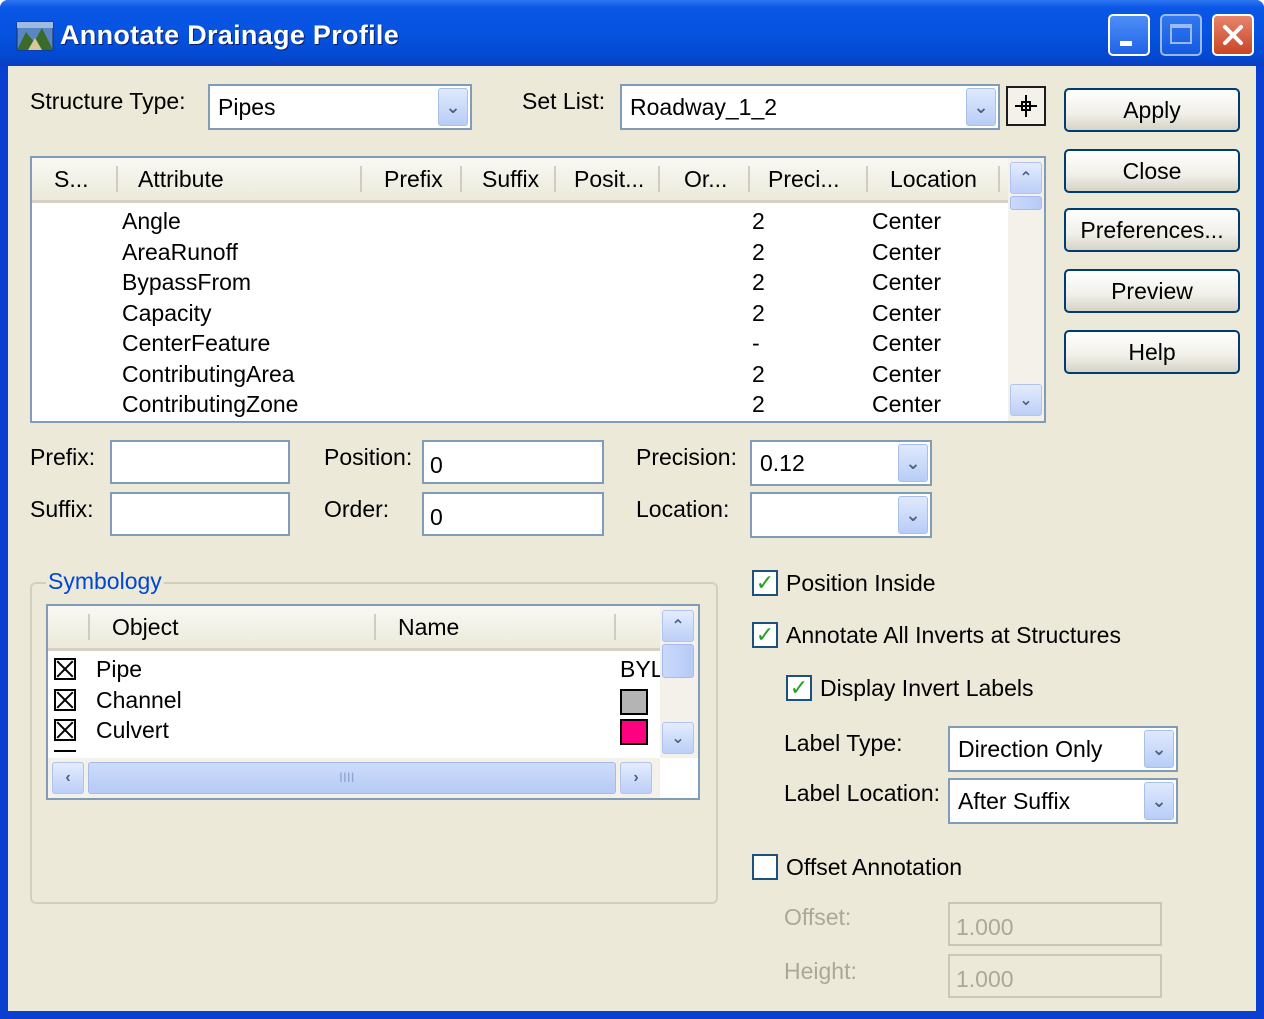 The image size is (1264, 1019). I want to click on col-header-suffix: Suffix, so click(510, 179).